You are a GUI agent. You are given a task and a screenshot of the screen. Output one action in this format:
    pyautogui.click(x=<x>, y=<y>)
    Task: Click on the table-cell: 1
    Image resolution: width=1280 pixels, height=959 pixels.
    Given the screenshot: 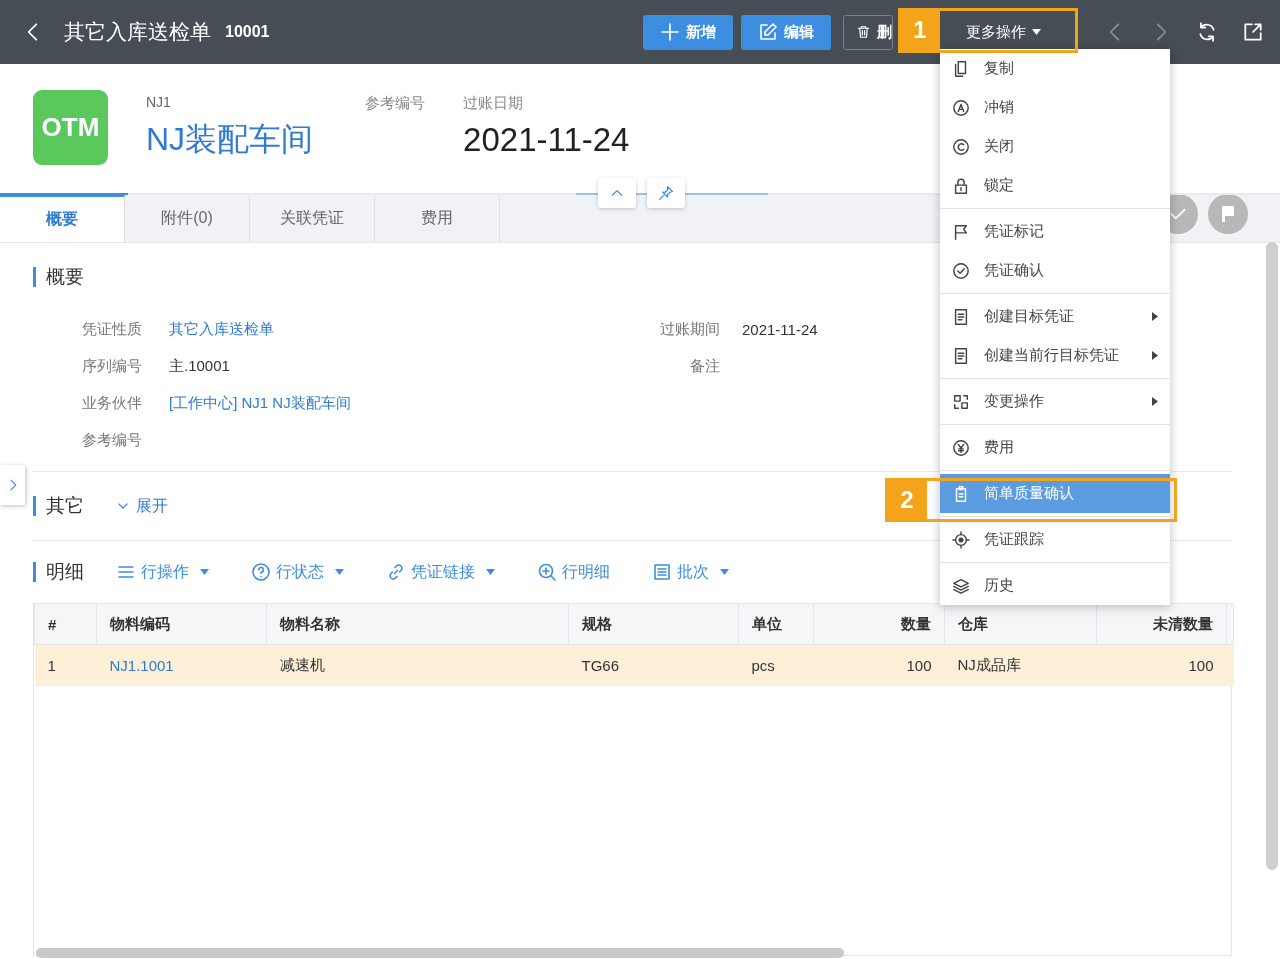 What is the action you would take?
    pyautogui.click(x=65, y=665)
    